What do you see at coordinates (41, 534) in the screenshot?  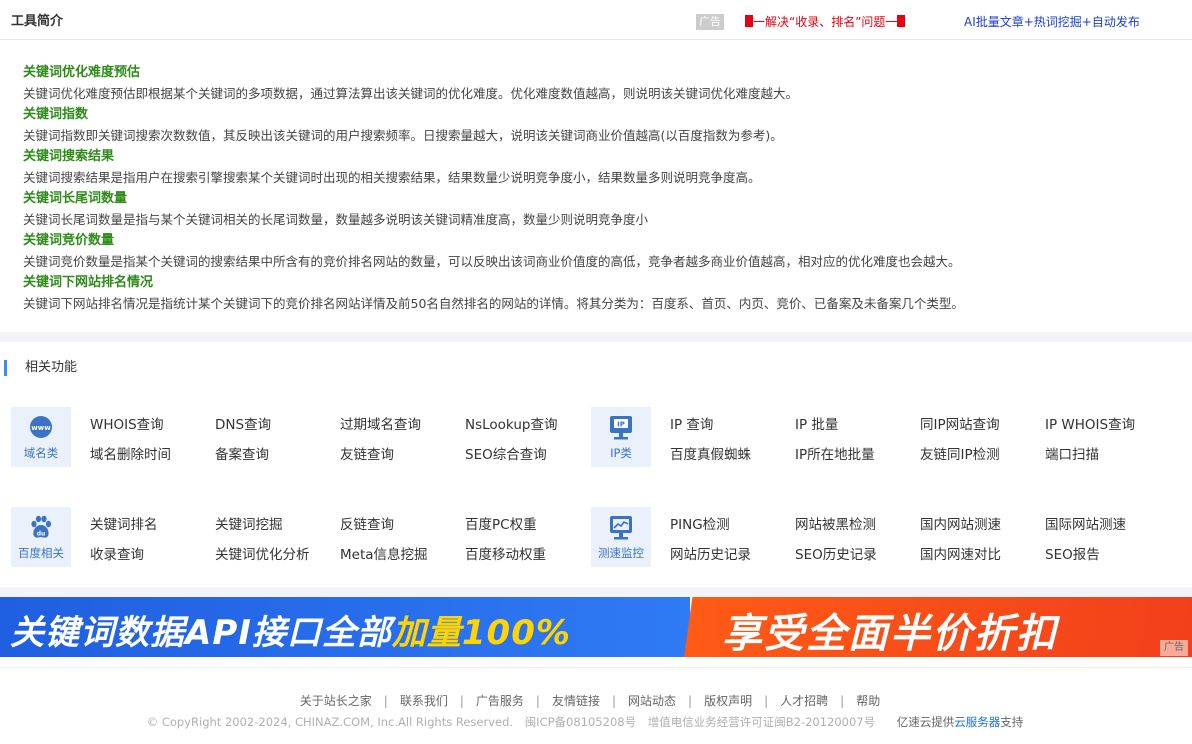 I see `svg-text: du` at bounding box center [41, 534].